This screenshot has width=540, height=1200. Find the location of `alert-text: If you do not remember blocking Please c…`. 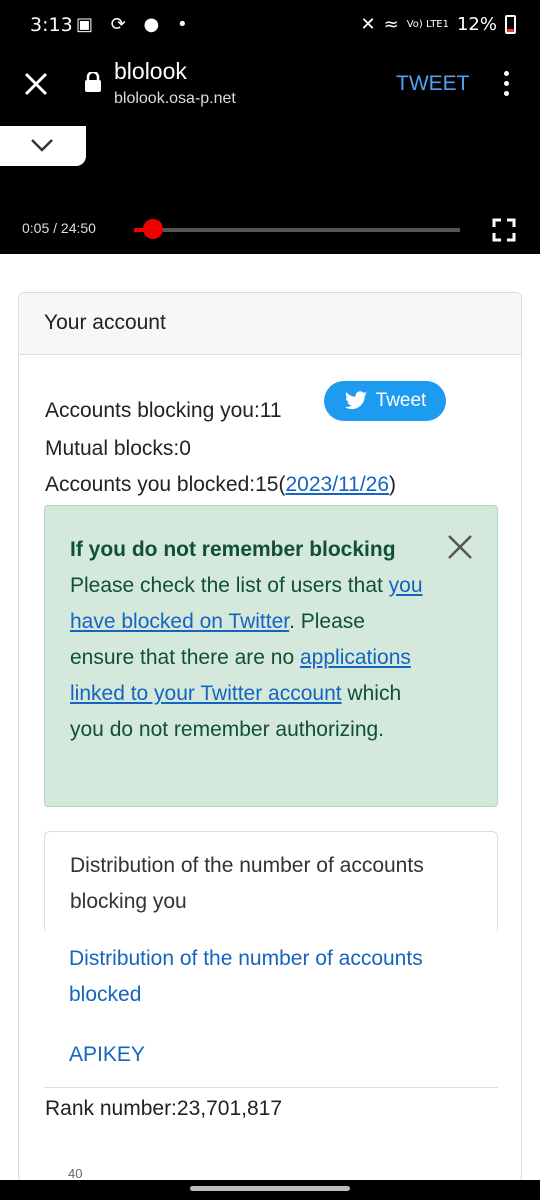

alert-text: If you do not remember blocking Please c… is located at coordinates (250, 640).